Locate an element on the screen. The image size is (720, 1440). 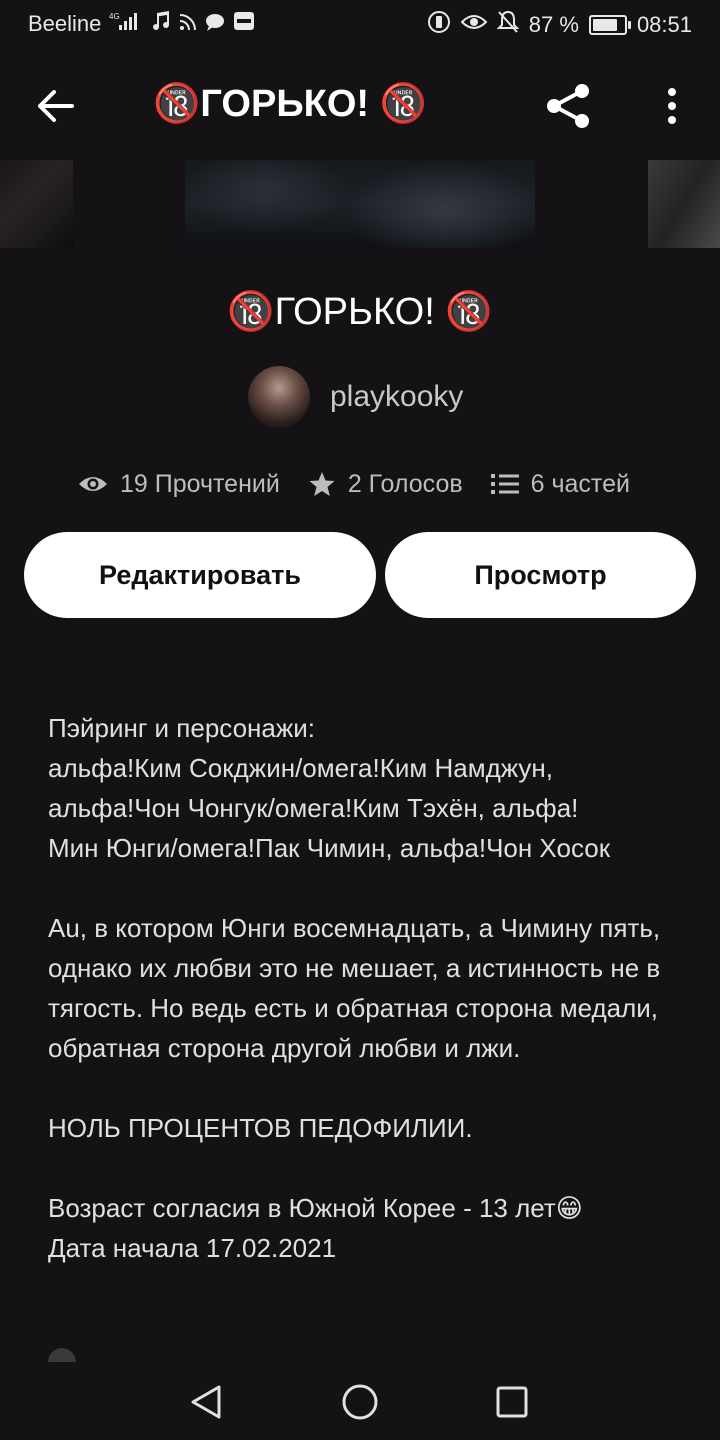
arrow-left-icon is located at coordinates (56, 106).